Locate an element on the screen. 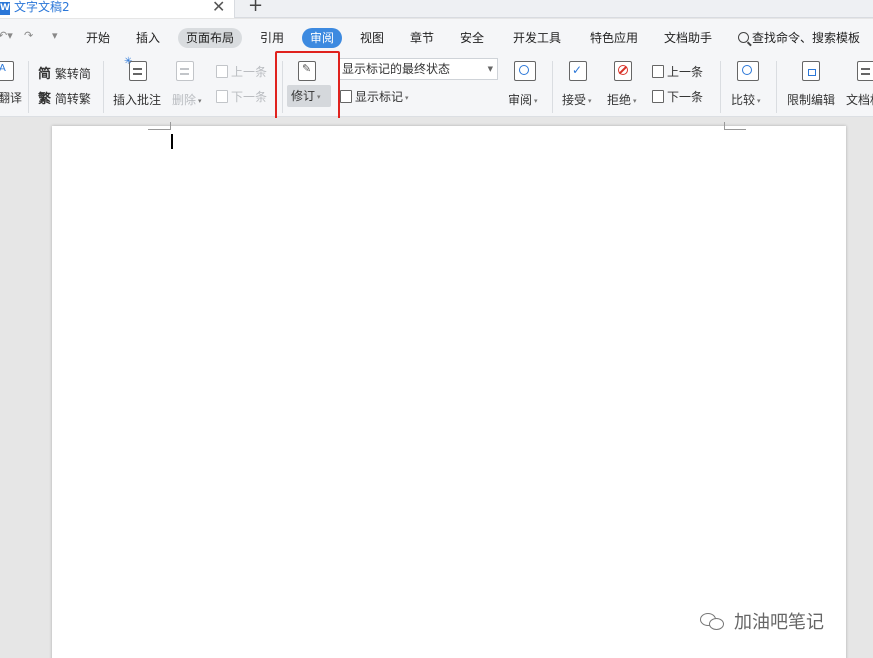  reject-label-wrap: 拒绝 ▾ is located at coordinates (622, 100).